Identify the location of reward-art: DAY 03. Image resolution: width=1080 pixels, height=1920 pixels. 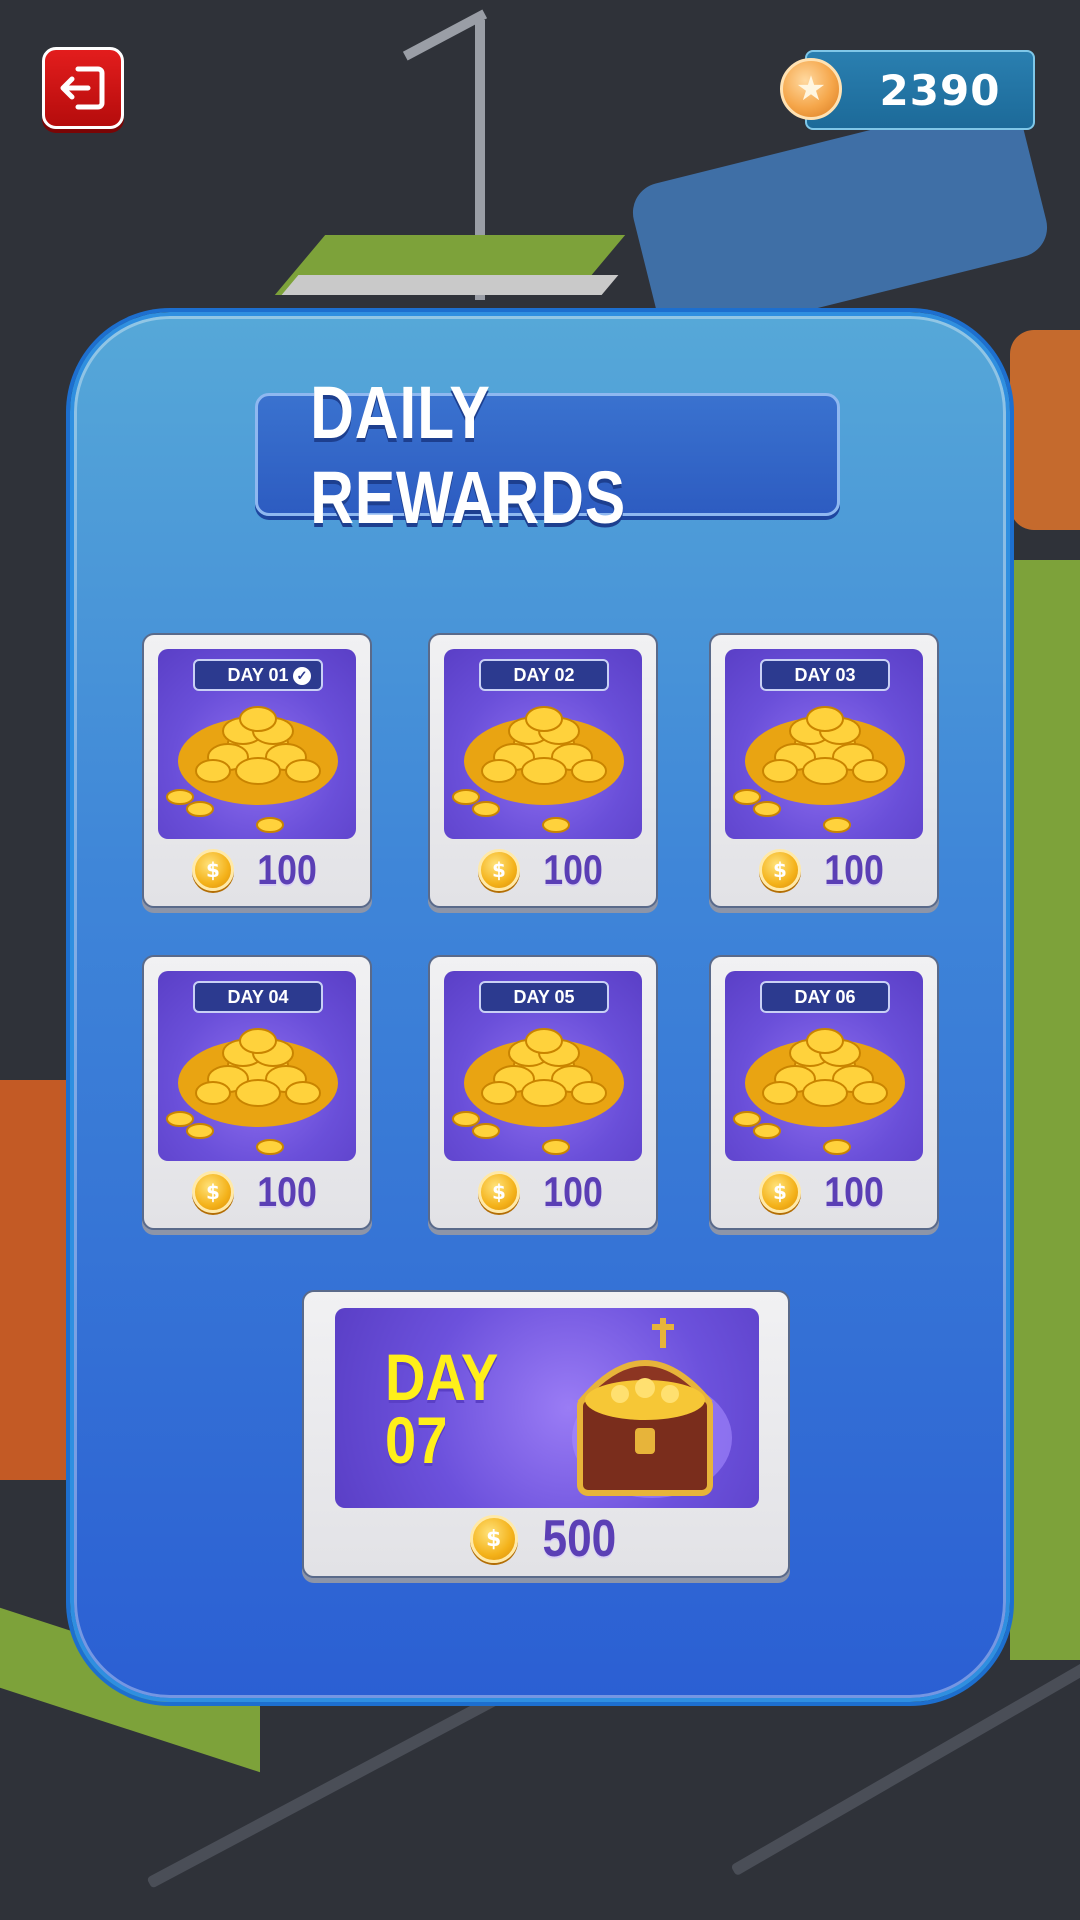
(824, 744).